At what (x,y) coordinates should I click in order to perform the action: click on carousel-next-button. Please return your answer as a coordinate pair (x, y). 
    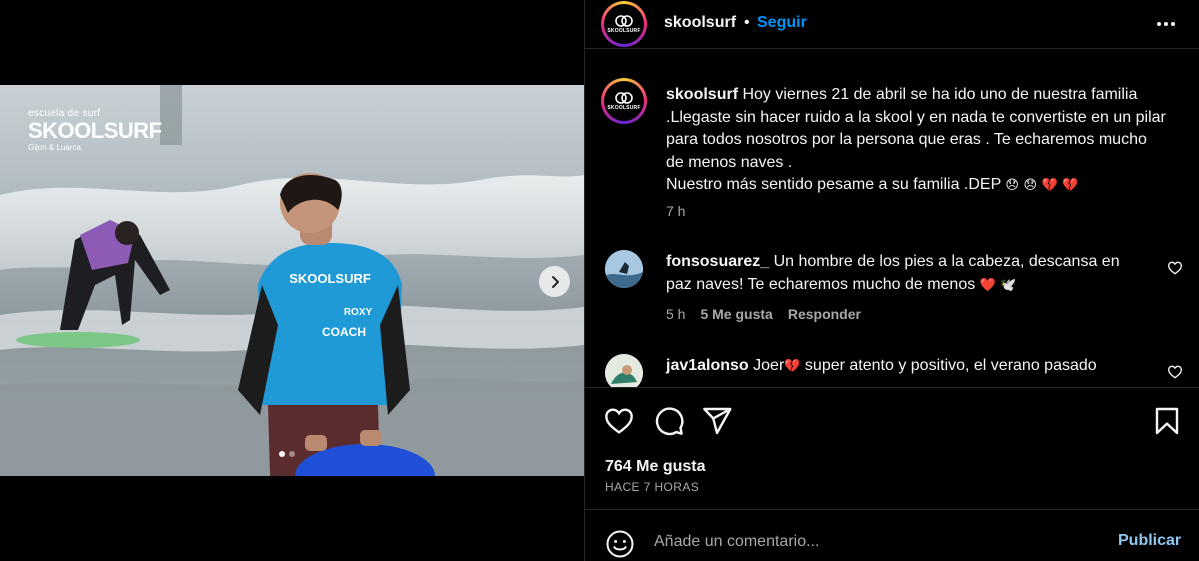
    Looking at the image, I should click on (554, 281).